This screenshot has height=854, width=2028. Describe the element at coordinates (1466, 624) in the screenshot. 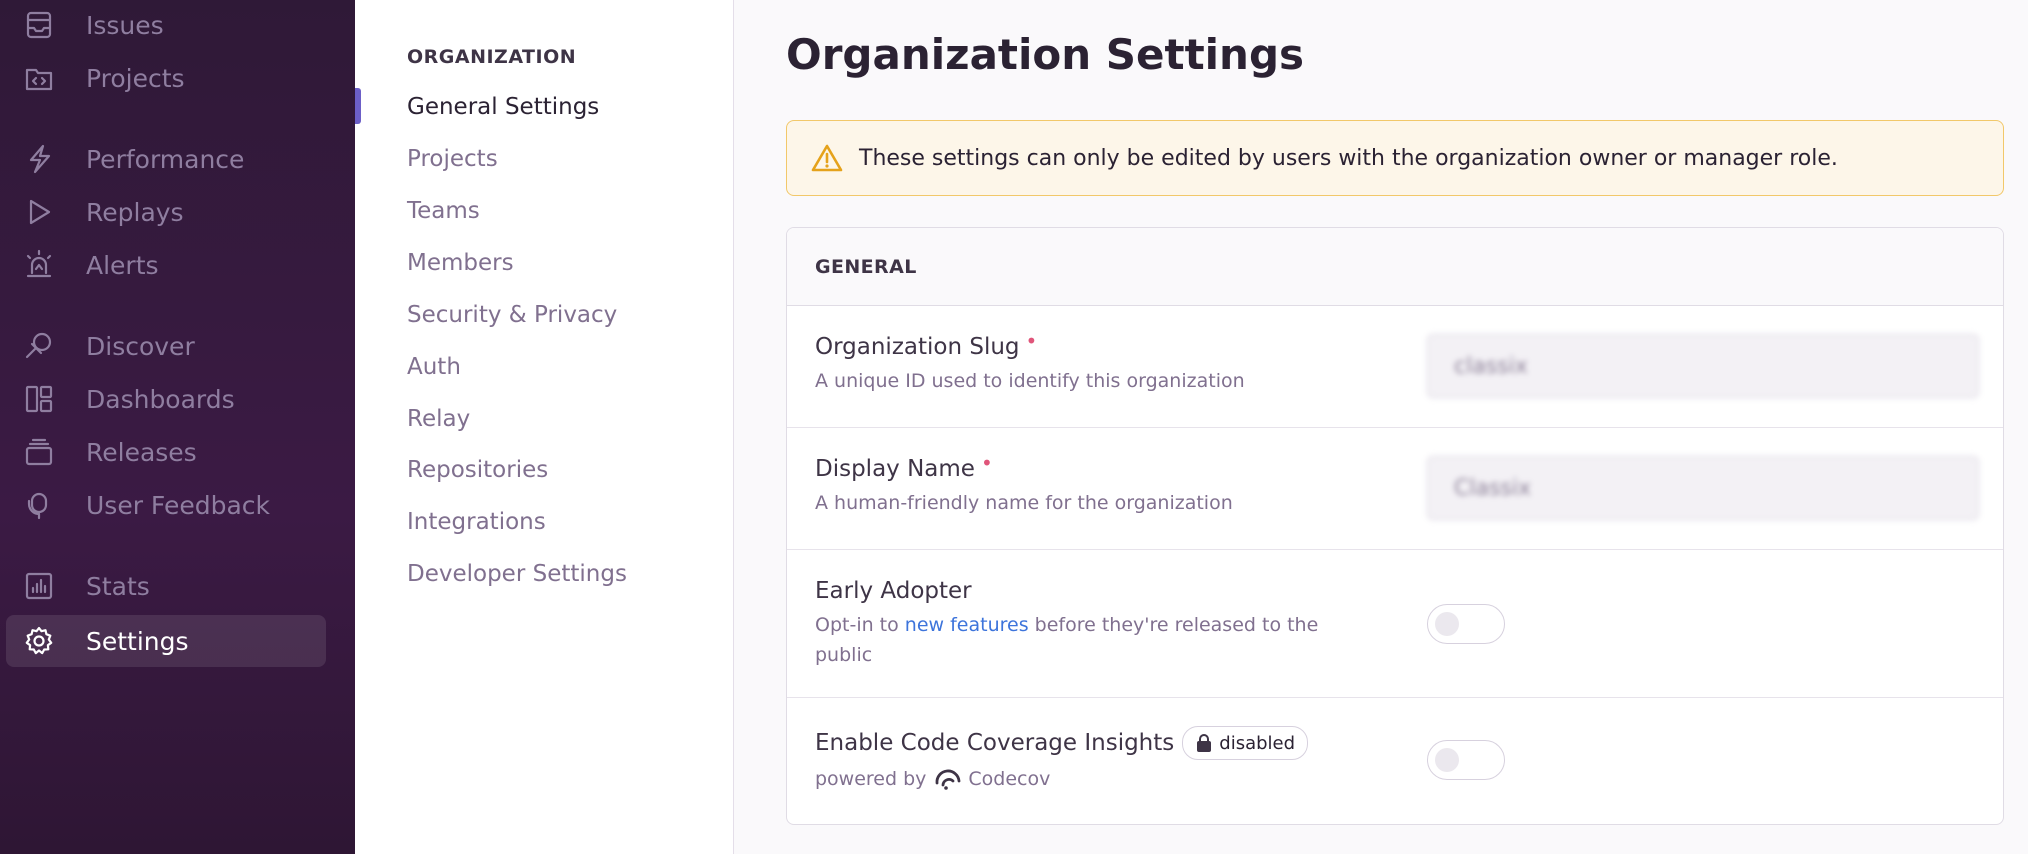

I see `early-adopter-toggle` at that location.